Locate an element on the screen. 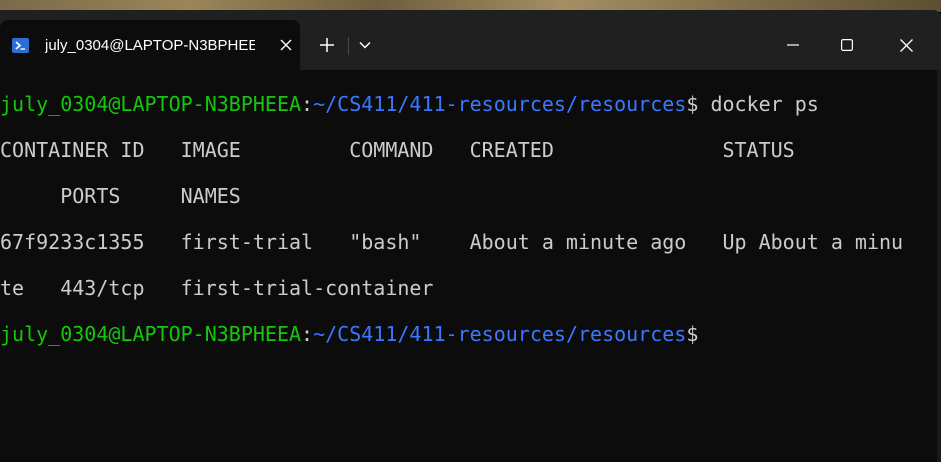 The image size is (941, 462). minimize-icon is located at coordinates (793, 45).